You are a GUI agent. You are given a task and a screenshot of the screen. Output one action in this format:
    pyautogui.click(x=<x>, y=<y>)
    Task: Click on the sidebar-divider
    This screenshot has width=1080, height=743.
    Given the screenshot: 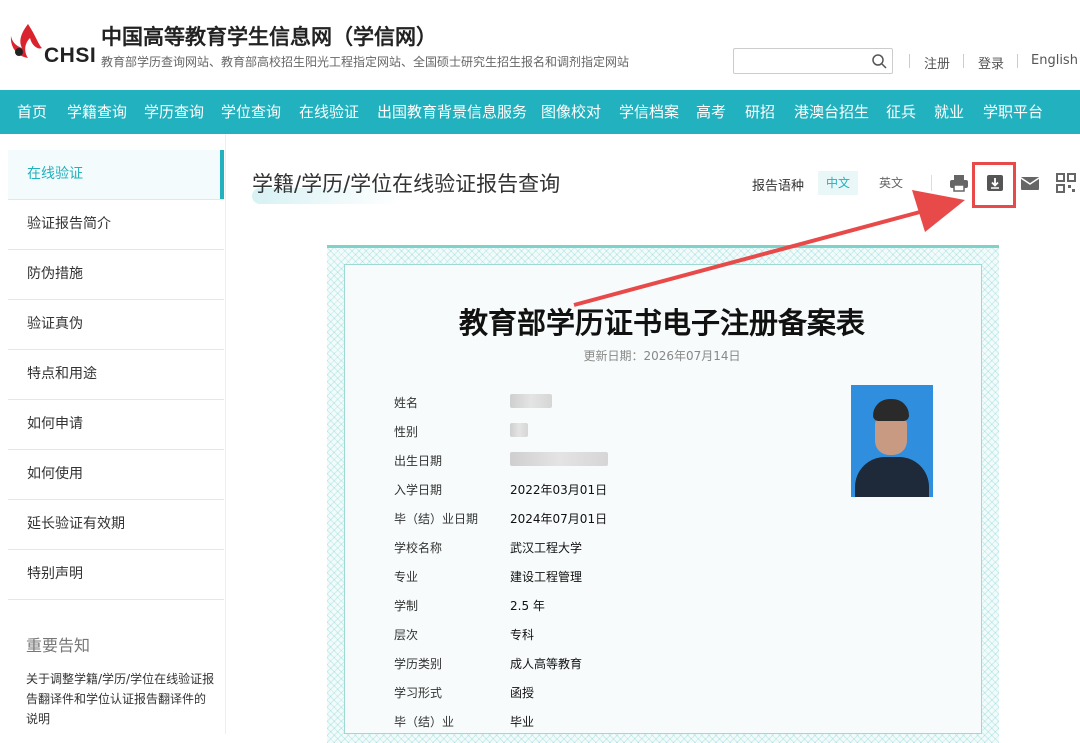 What is the action you would take?
    pyautogui.click(x=225, y=434)
    